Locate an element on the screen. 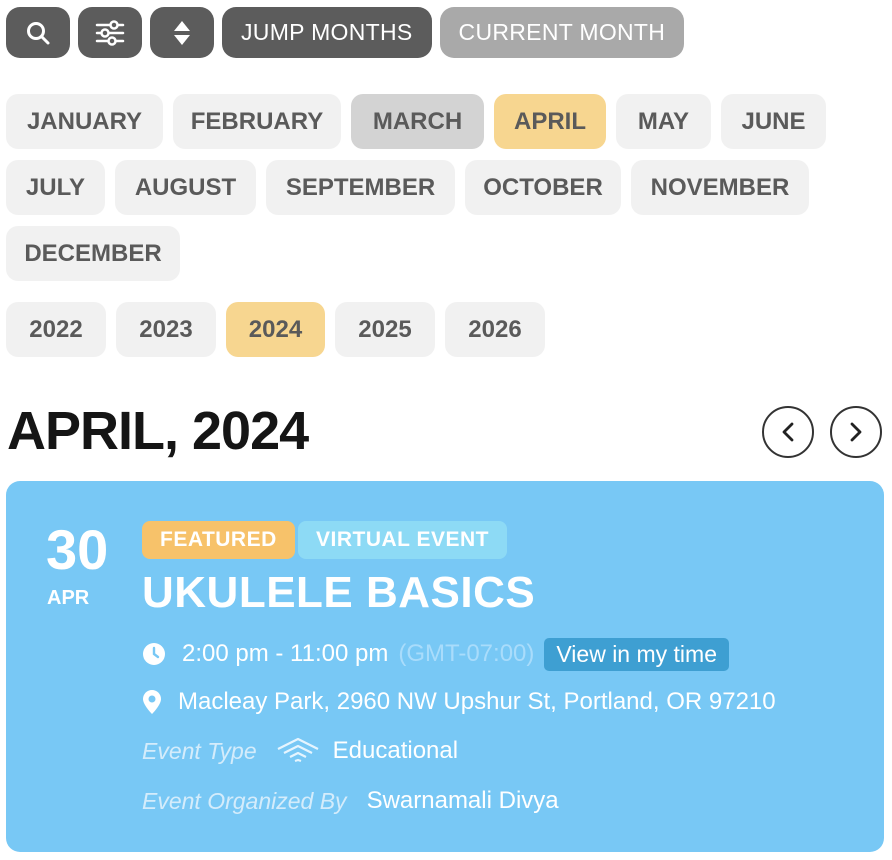  wifi-waves-icon is located at coordinates (298, 750).